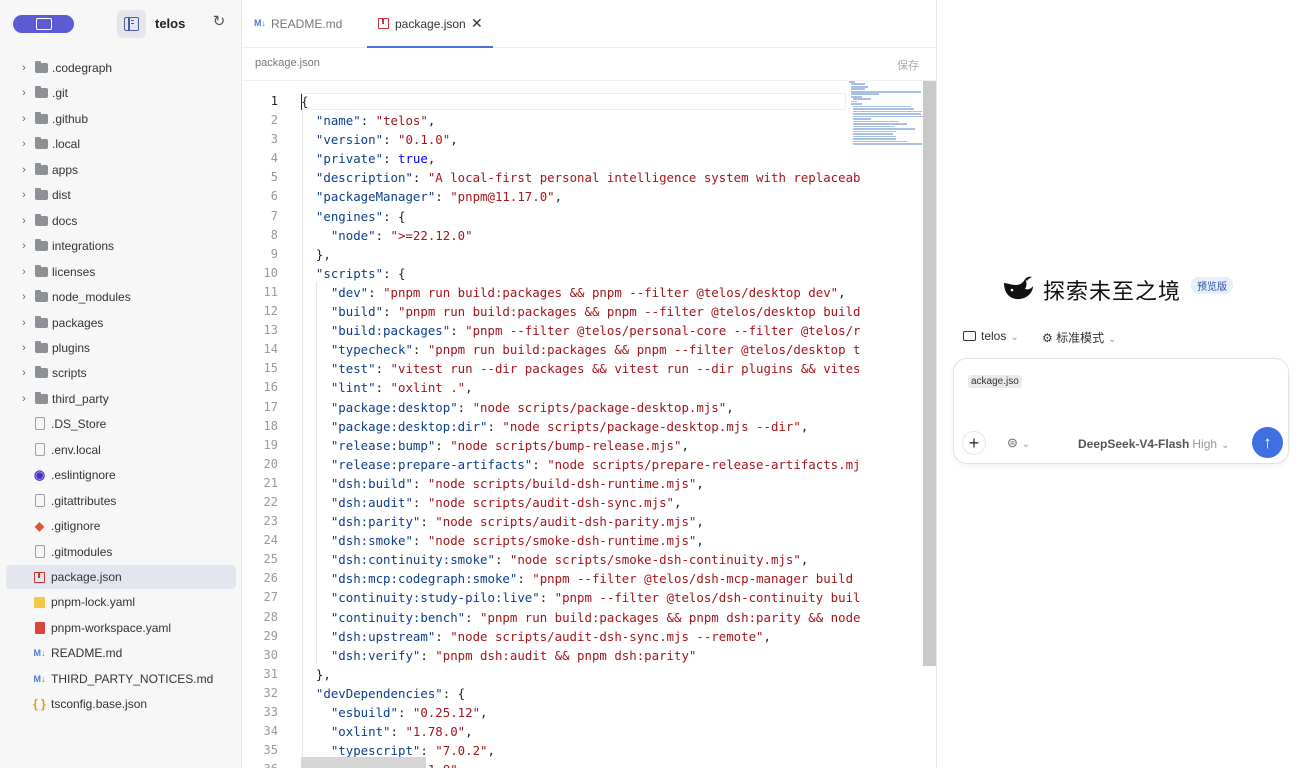  I want to click on tree-file-item: .gitattributes, so click(121, 501).